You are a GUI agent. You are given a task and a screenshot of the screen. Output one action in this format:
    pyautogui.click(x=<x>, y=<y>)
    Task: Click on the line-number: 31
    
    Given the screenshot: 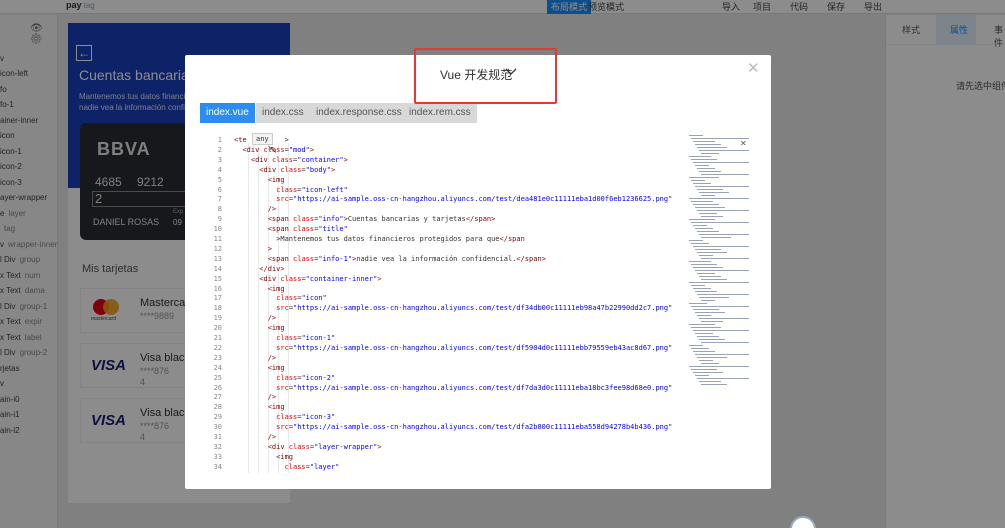 What is the action you would take?
    pyautogui.click(x=217, y=437)
    